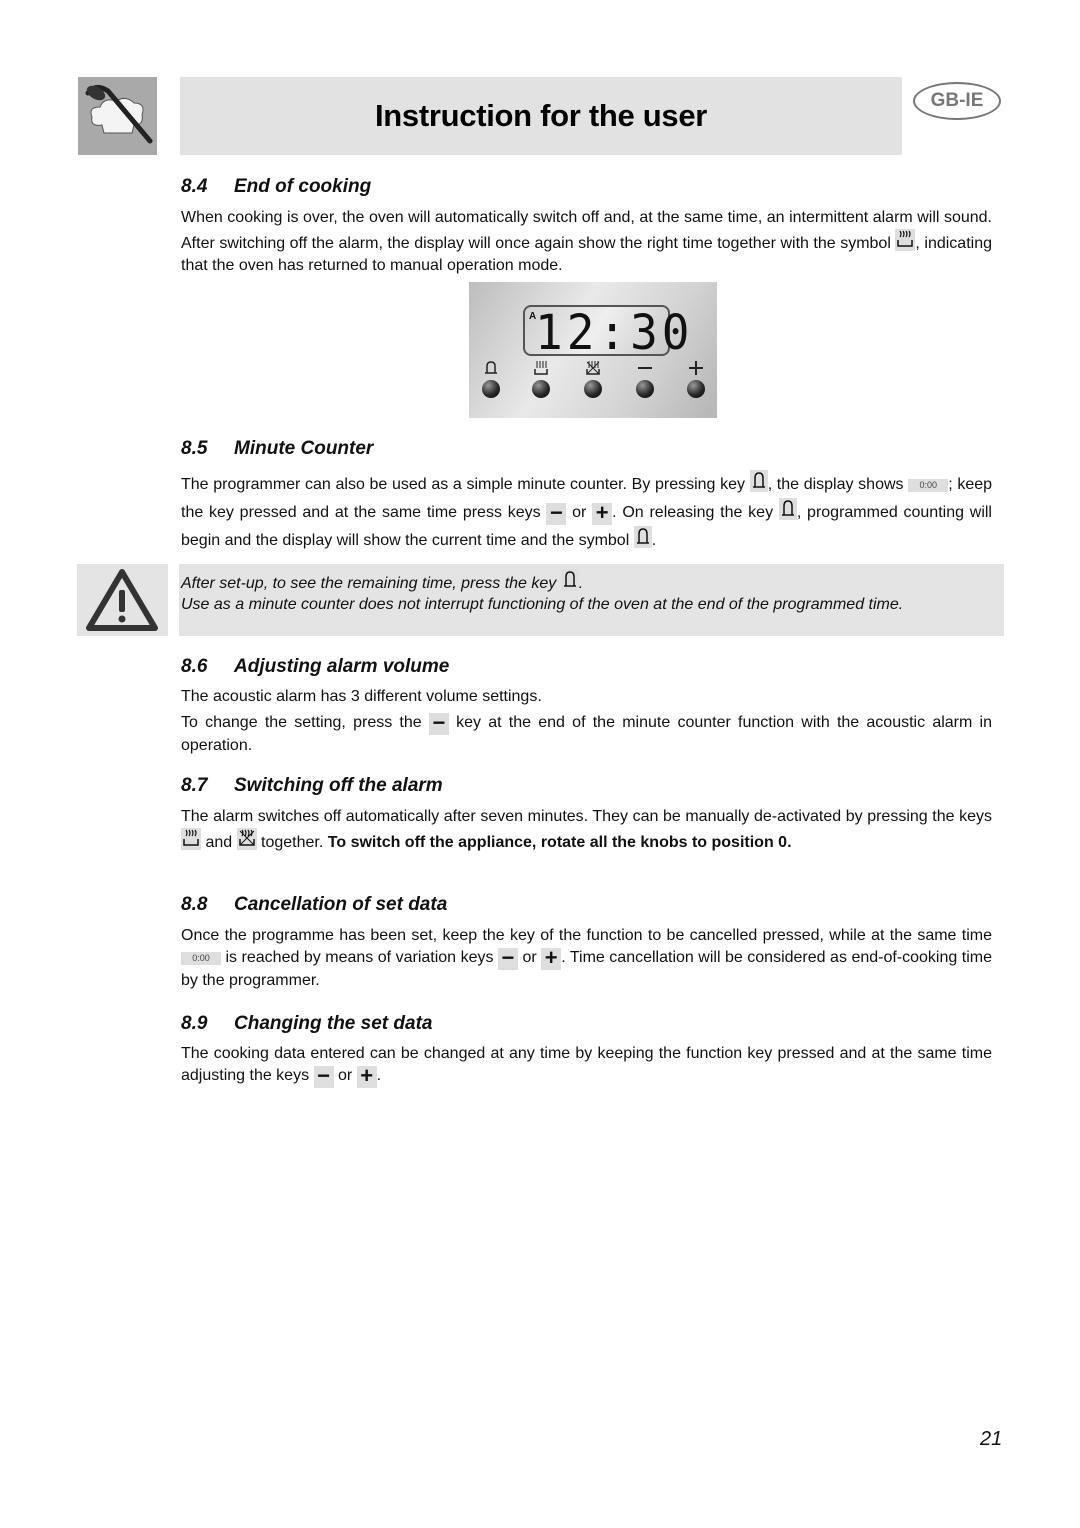 The width and height of the screenshot is (1080, 1528). Describe the element at coordinates (194, 1023) in the screenshot. I see `section-number: 8.9` at that location.